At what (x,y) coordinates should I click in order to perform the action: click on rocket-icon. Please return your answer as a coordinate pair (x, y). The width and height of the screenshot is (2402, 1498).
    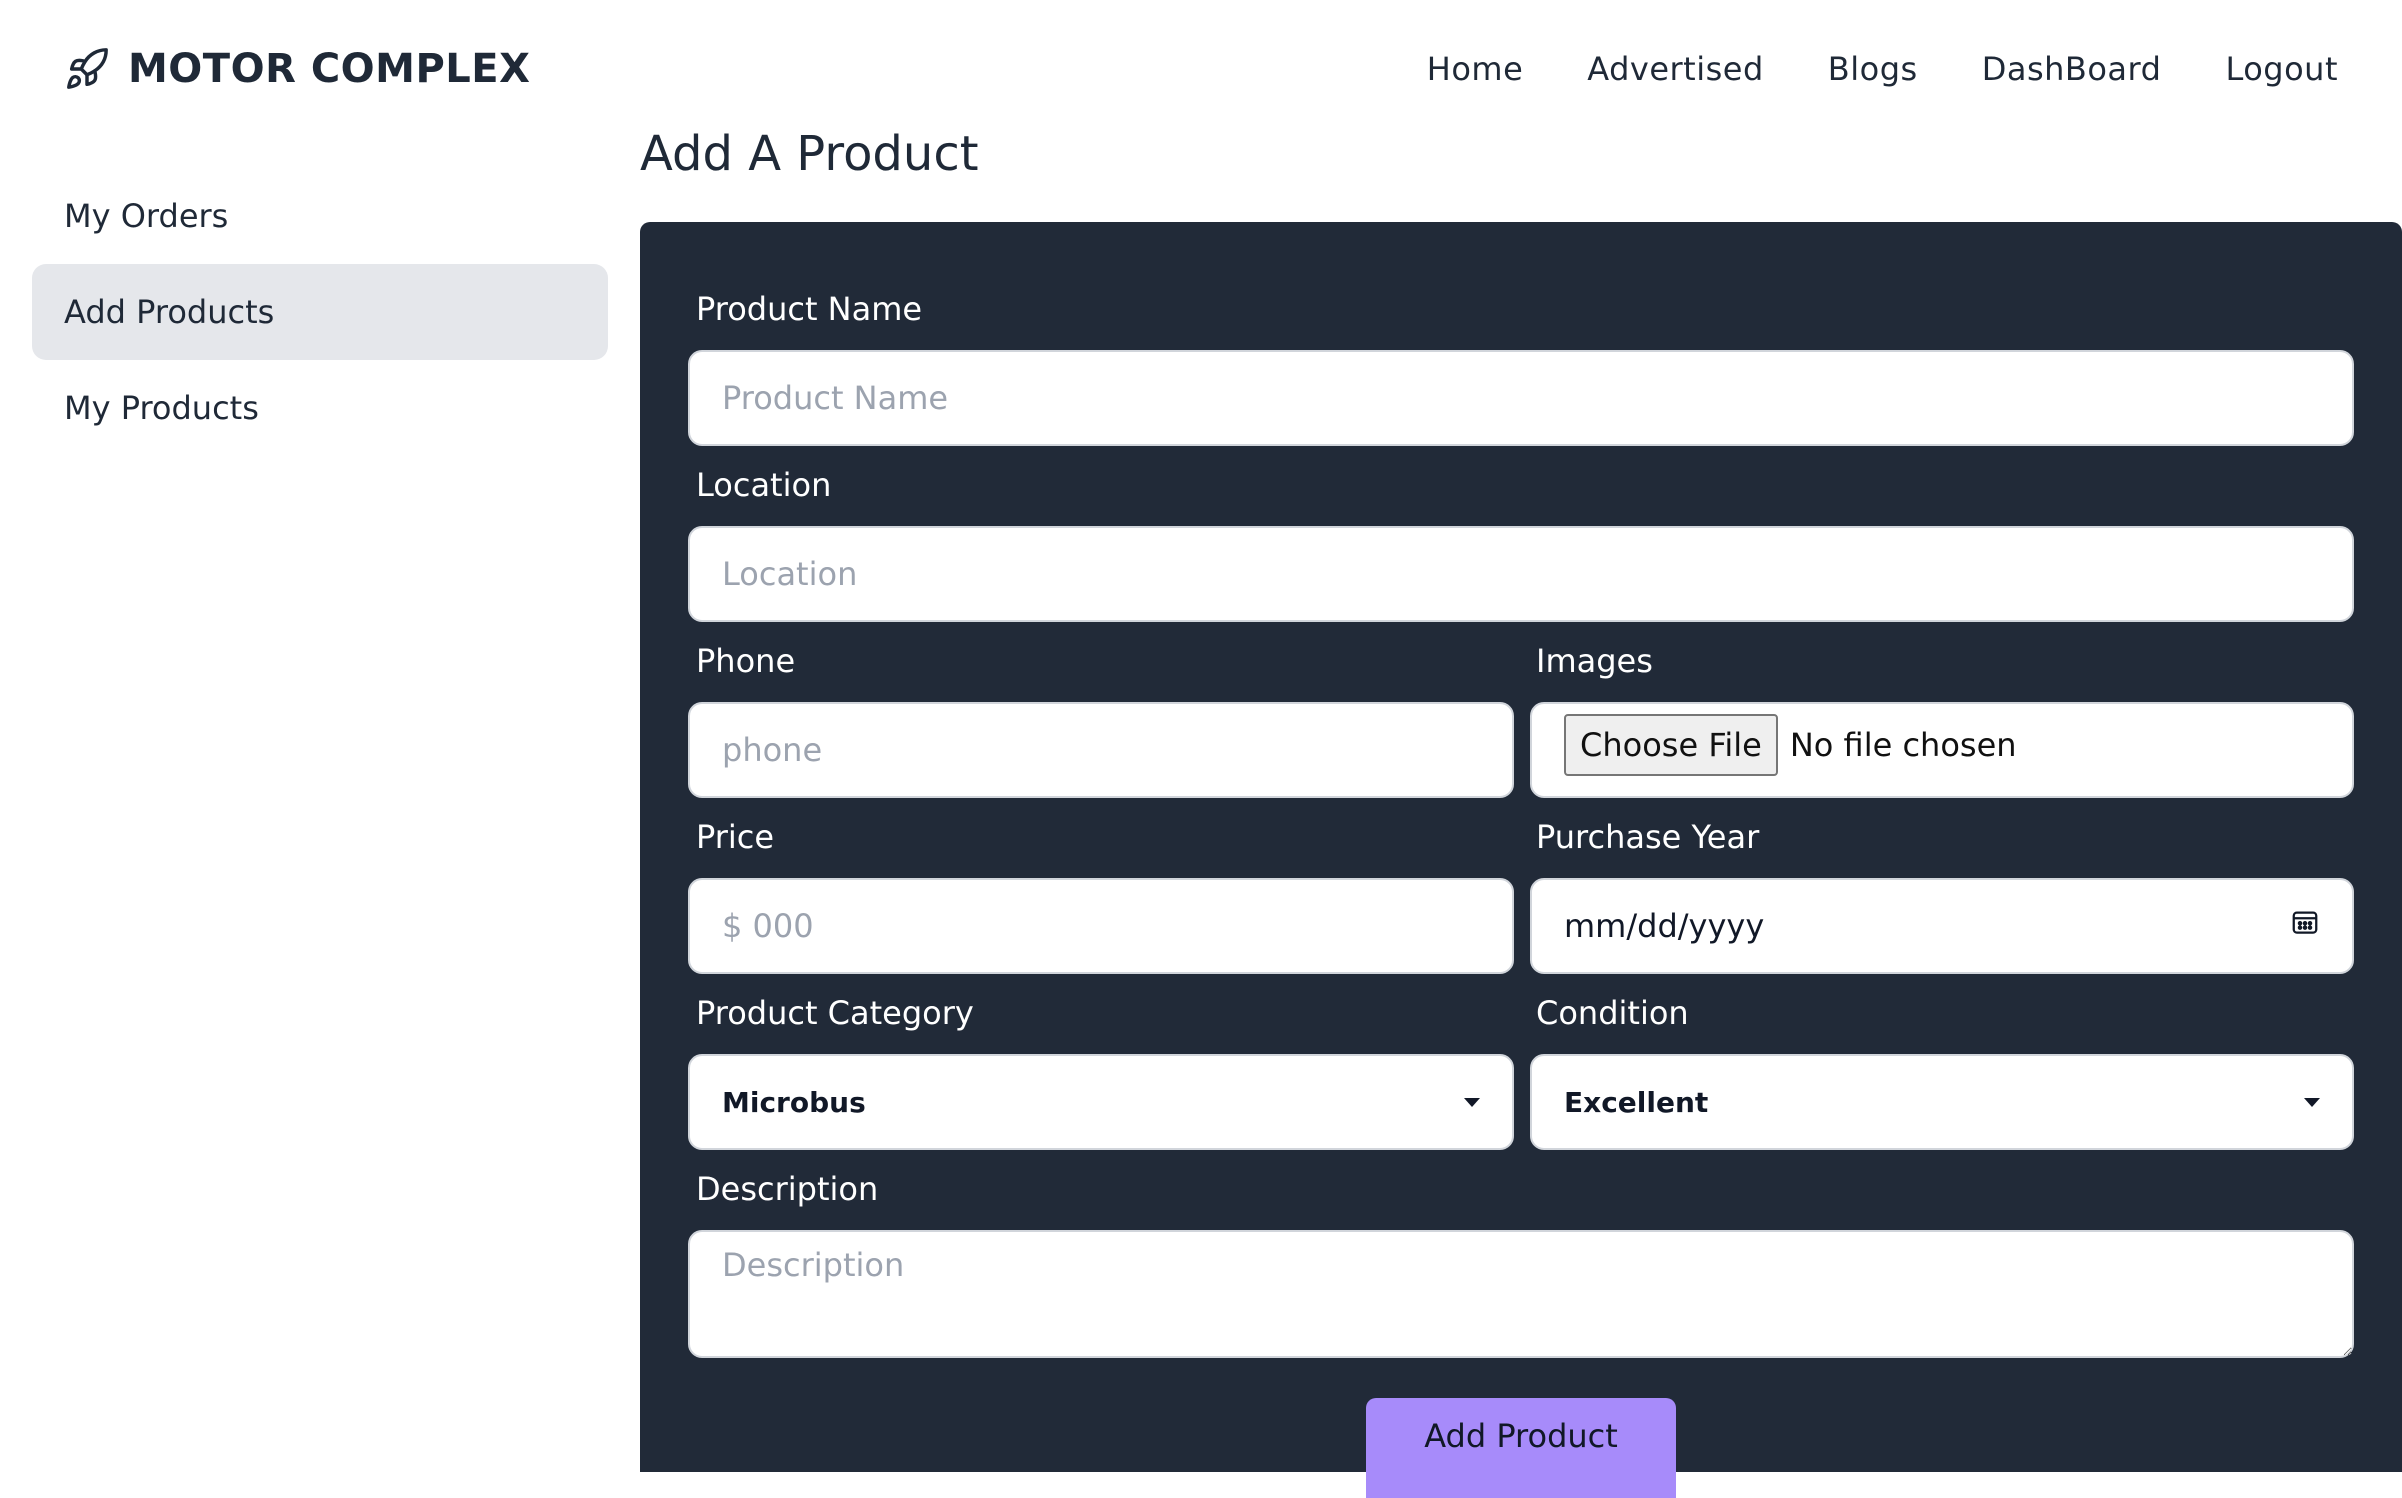
    Looking at the image, I should click on (87, 69).